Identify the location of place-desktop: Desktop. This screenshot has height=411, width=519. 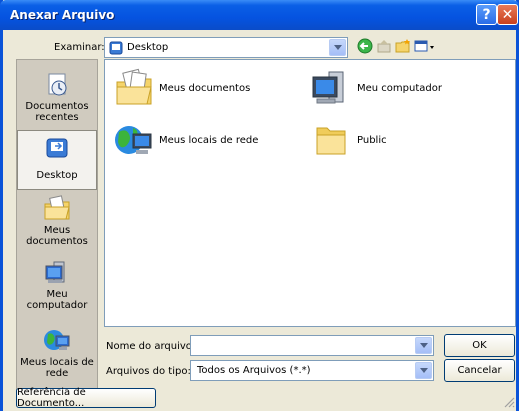
(57, 160).